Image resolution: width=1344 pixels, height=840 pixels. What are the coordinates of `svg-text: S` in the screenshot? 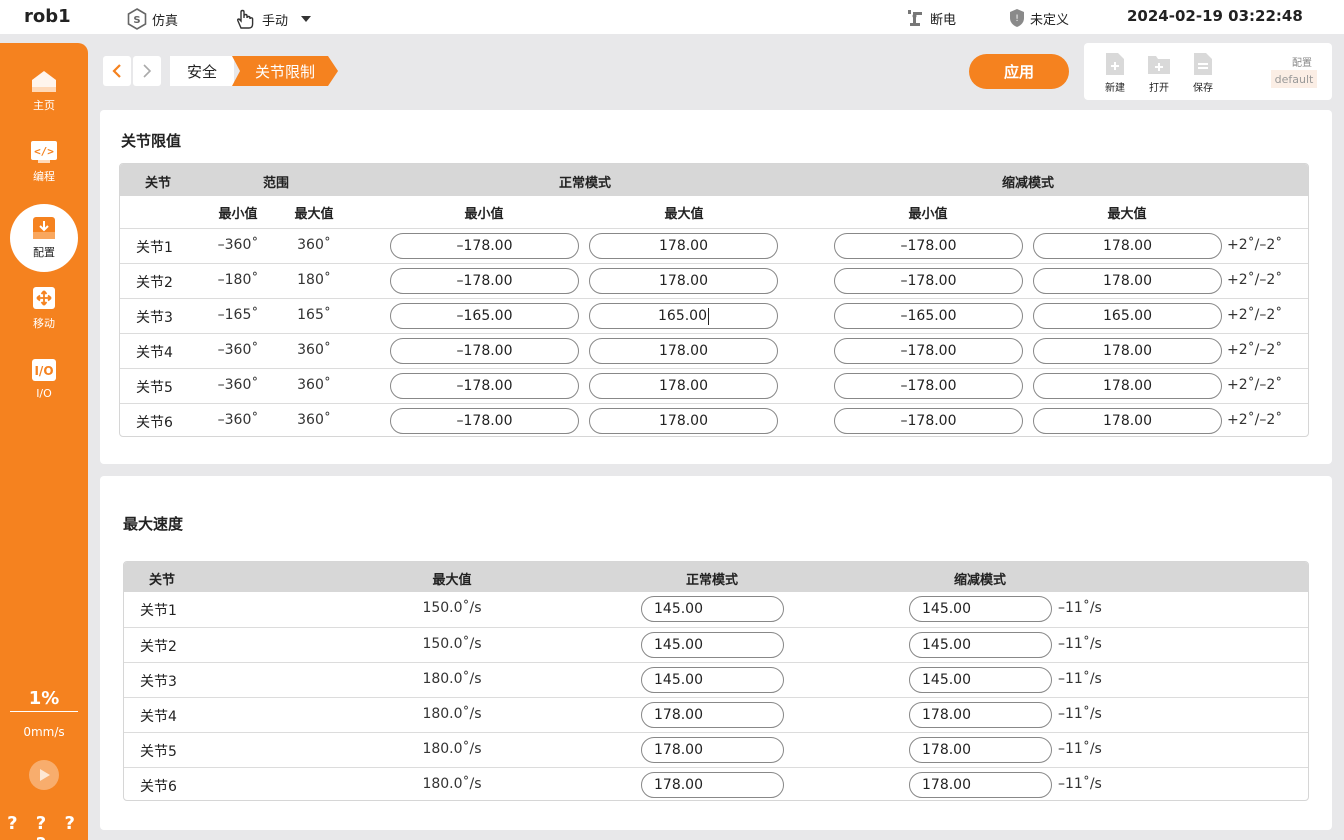 It's located at (136, 20).